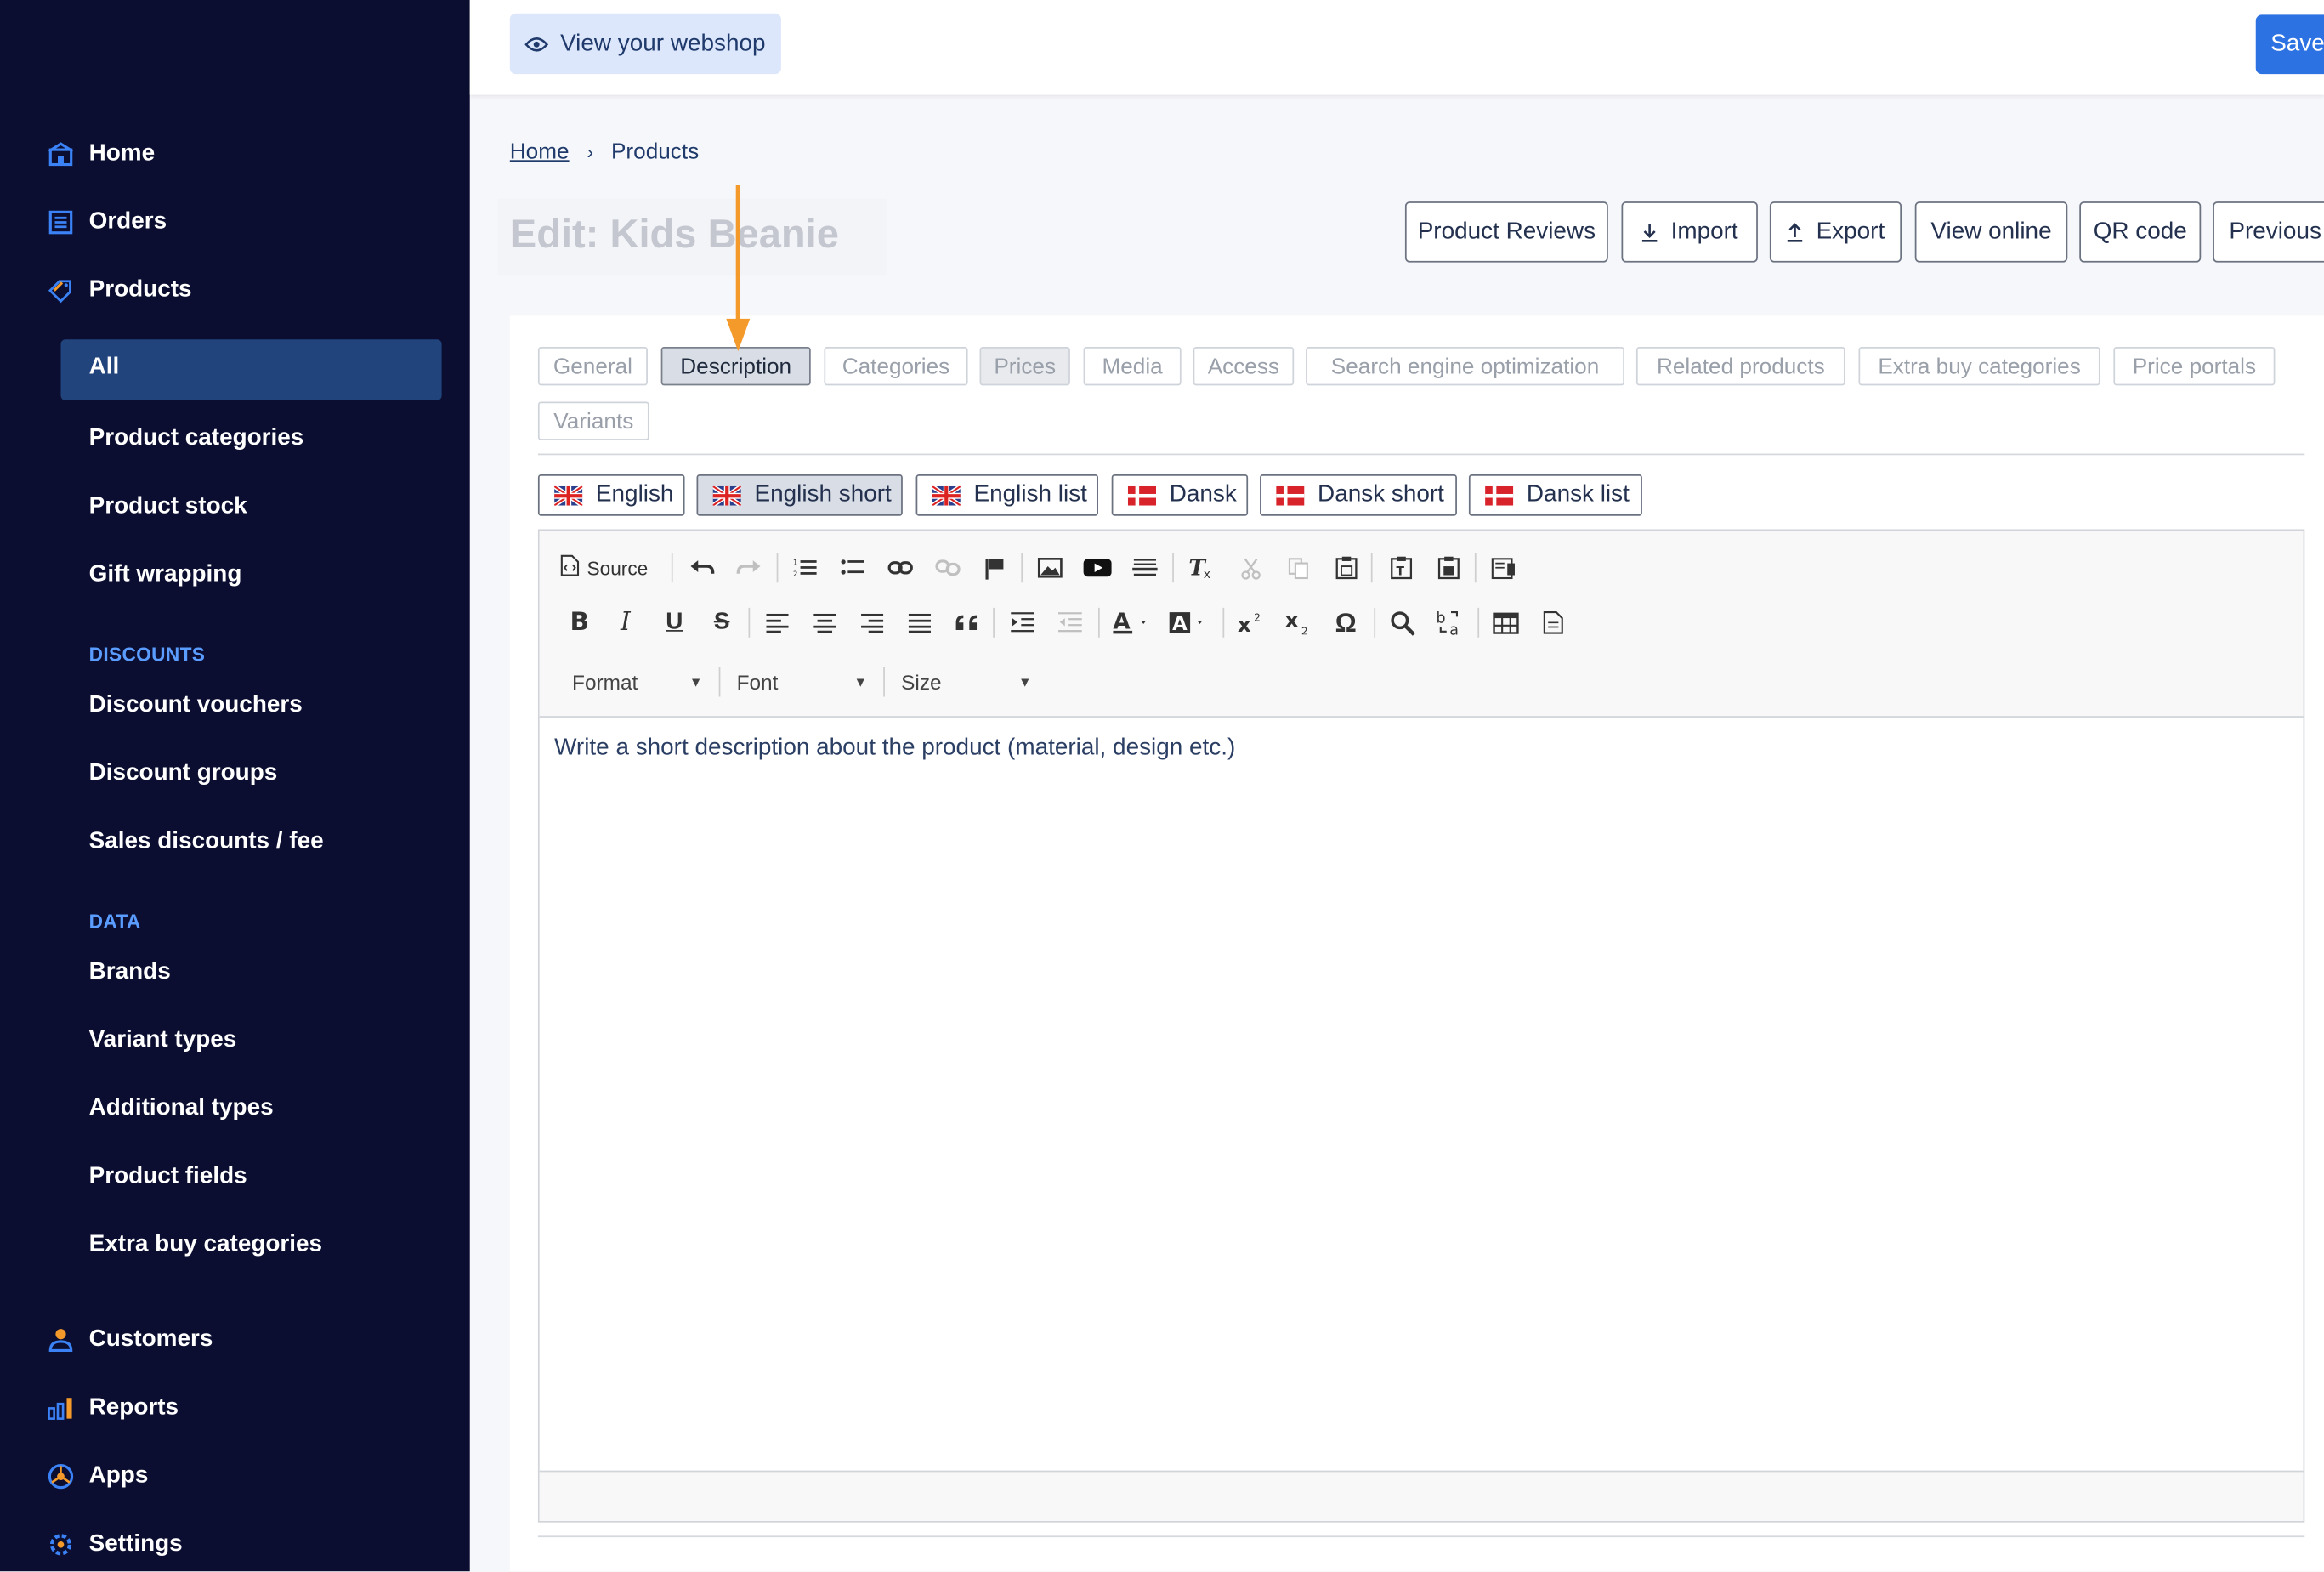 The width and height of the screenshot is (2324, 1572). What do you see at coordinates (120, 291) in the screenshot?
I see `nav-products: Products` at bounding box center [120, 291].